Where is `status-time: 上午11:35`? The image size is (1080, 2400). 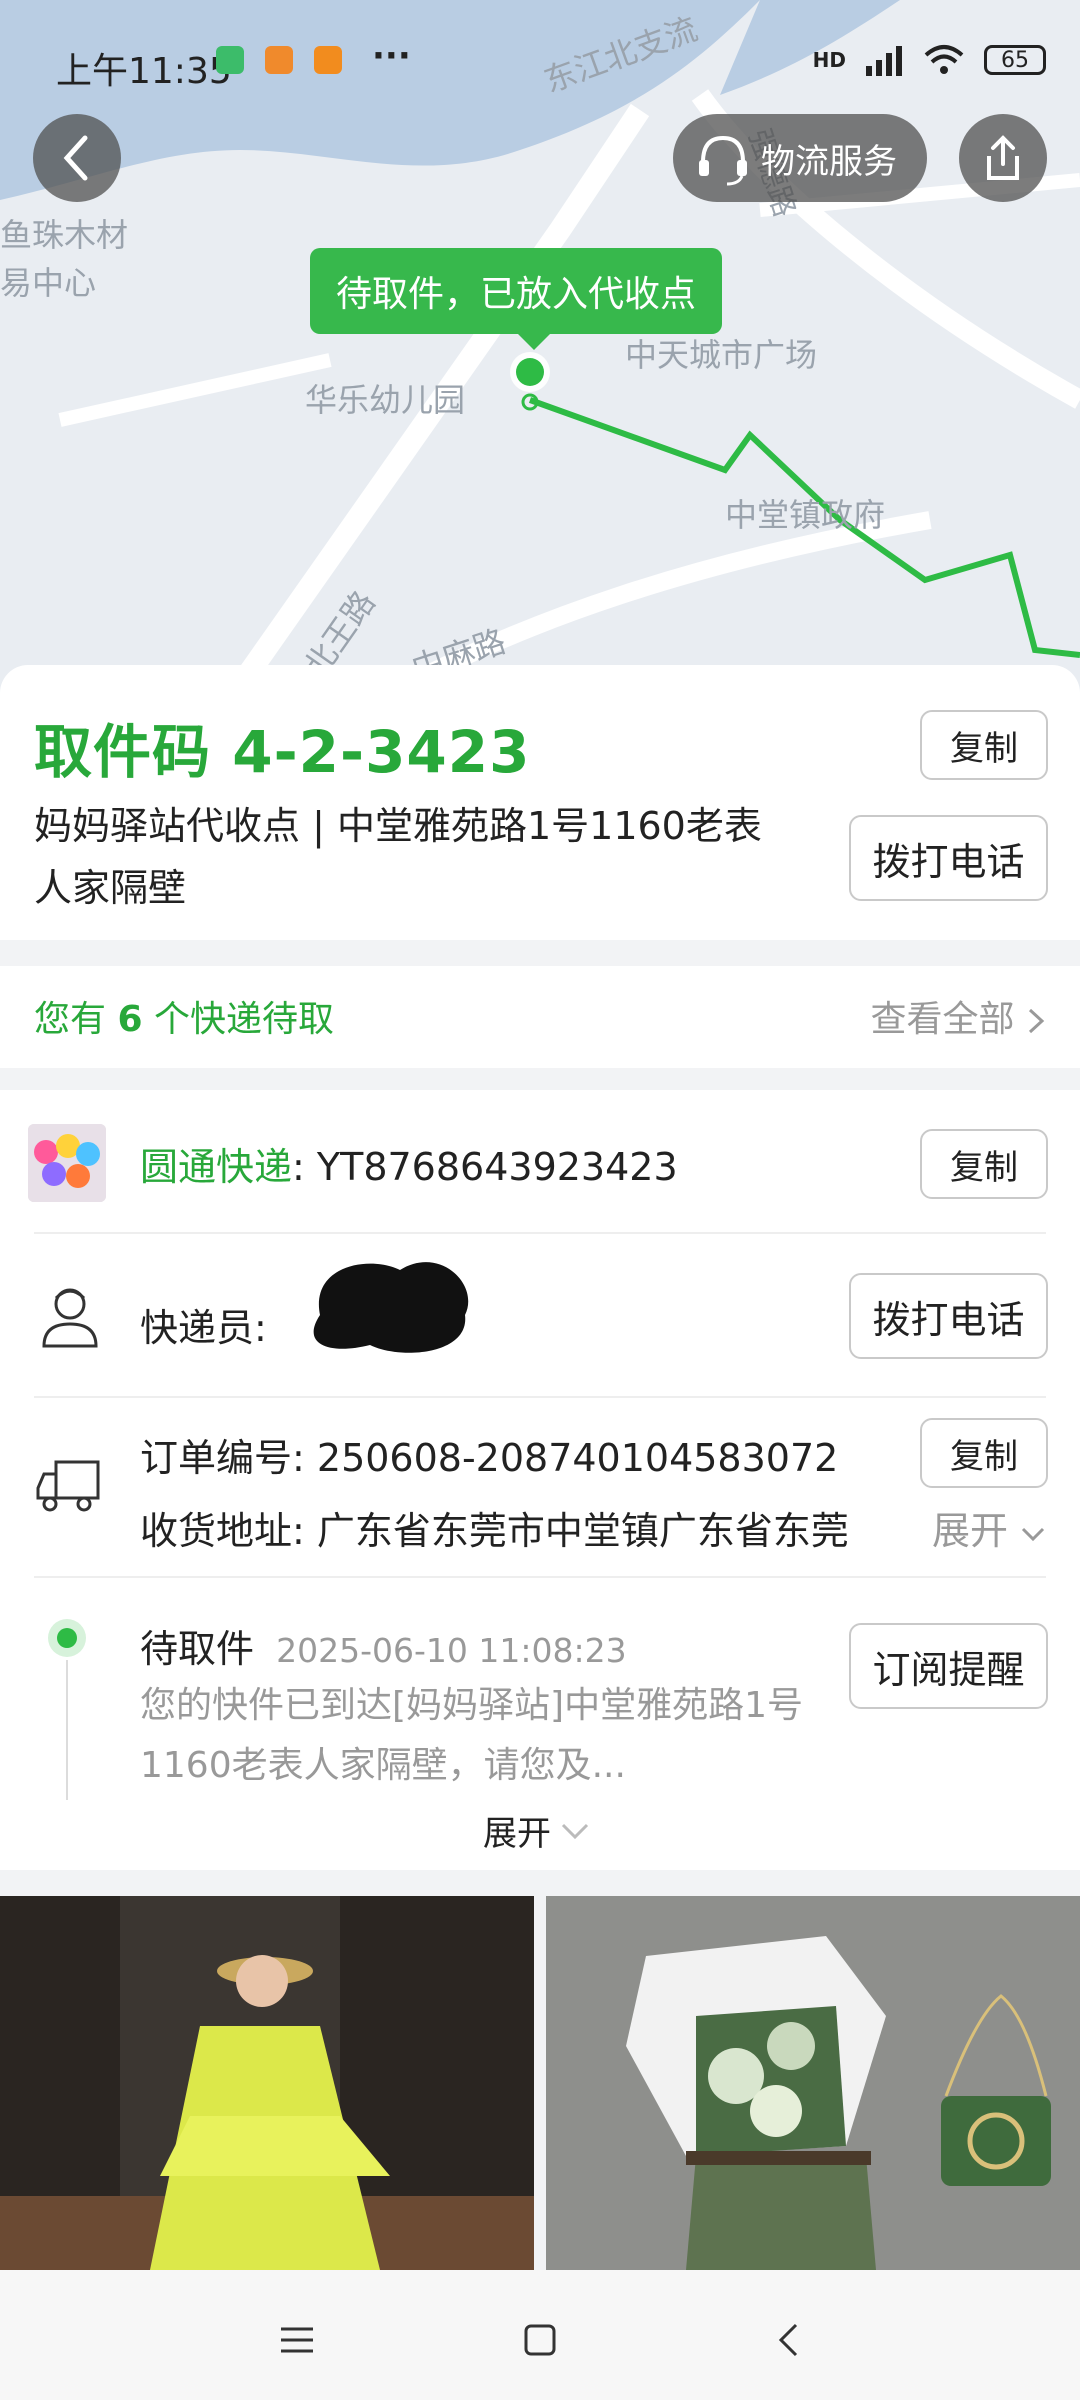
status-time: 上午11:35 is located at coordinates (144, 71).